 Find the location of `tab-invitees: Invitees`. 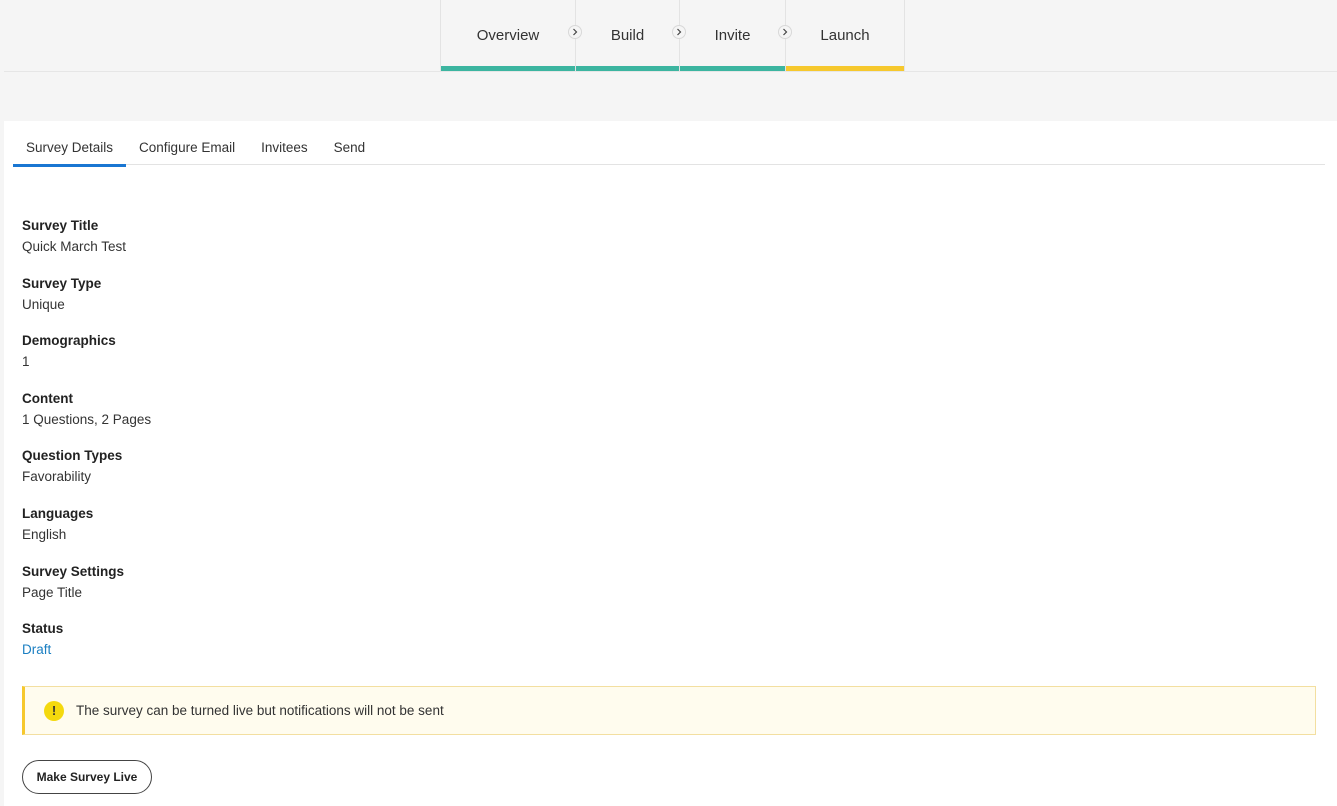

tab-invitees: Invitees is located at coordinates (284, 143).